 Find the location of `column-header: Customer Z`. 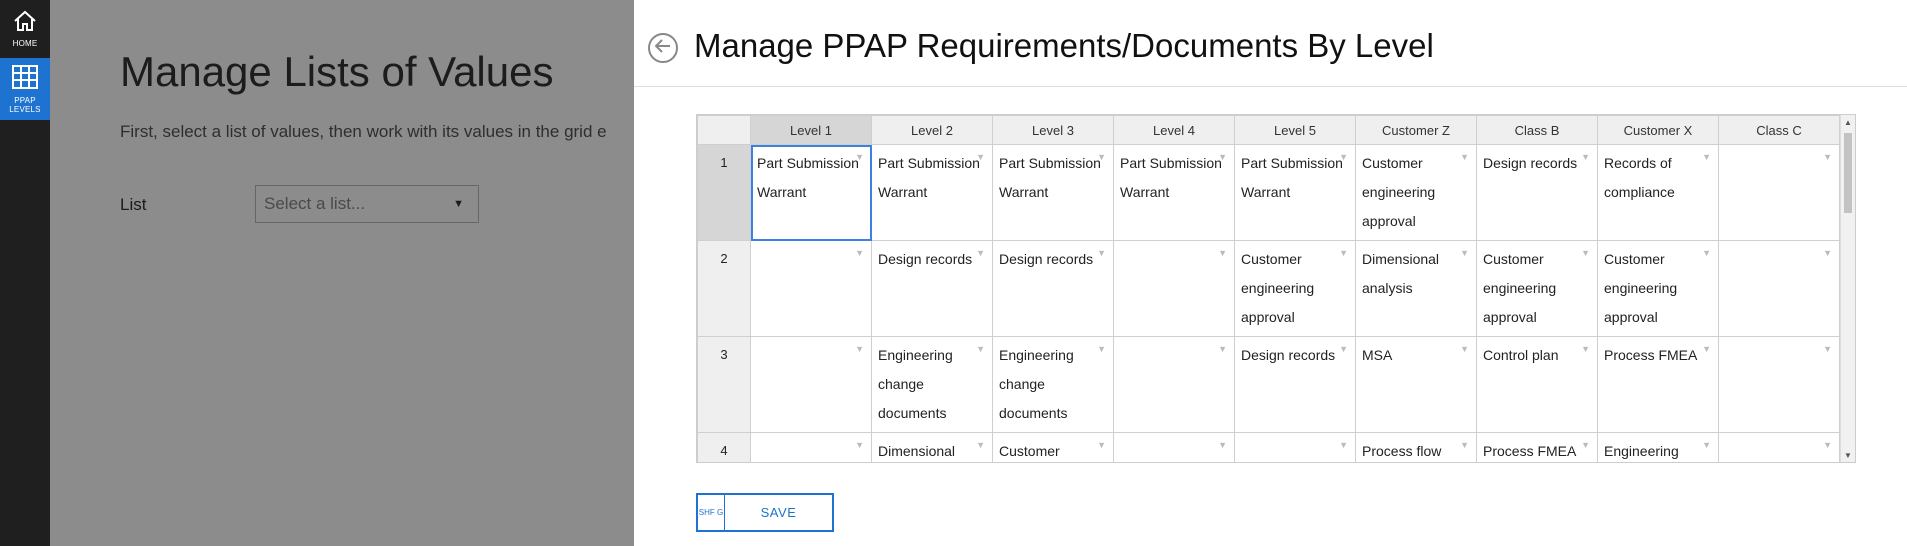

column-header: Customer Z is located at coordinates (1416, 130).